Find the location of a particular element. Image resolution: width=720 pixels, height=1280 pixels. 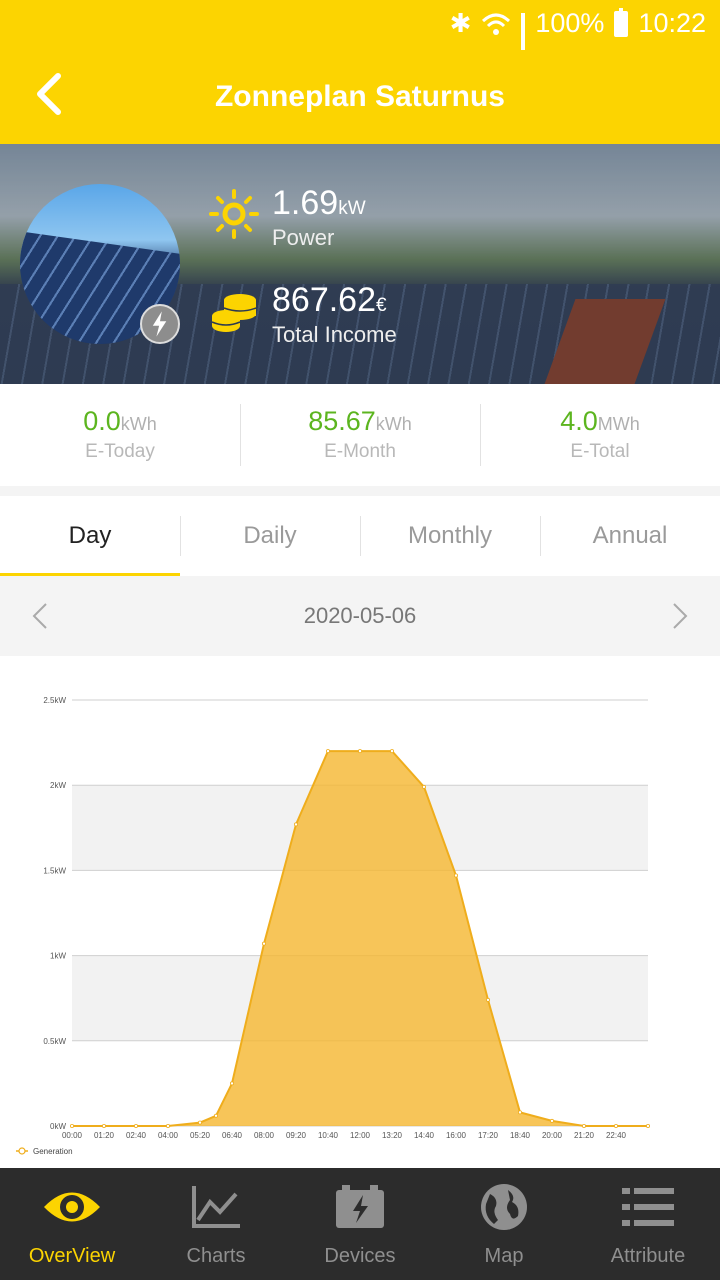

income-label: Total Income is located at coordinates (334, 334).